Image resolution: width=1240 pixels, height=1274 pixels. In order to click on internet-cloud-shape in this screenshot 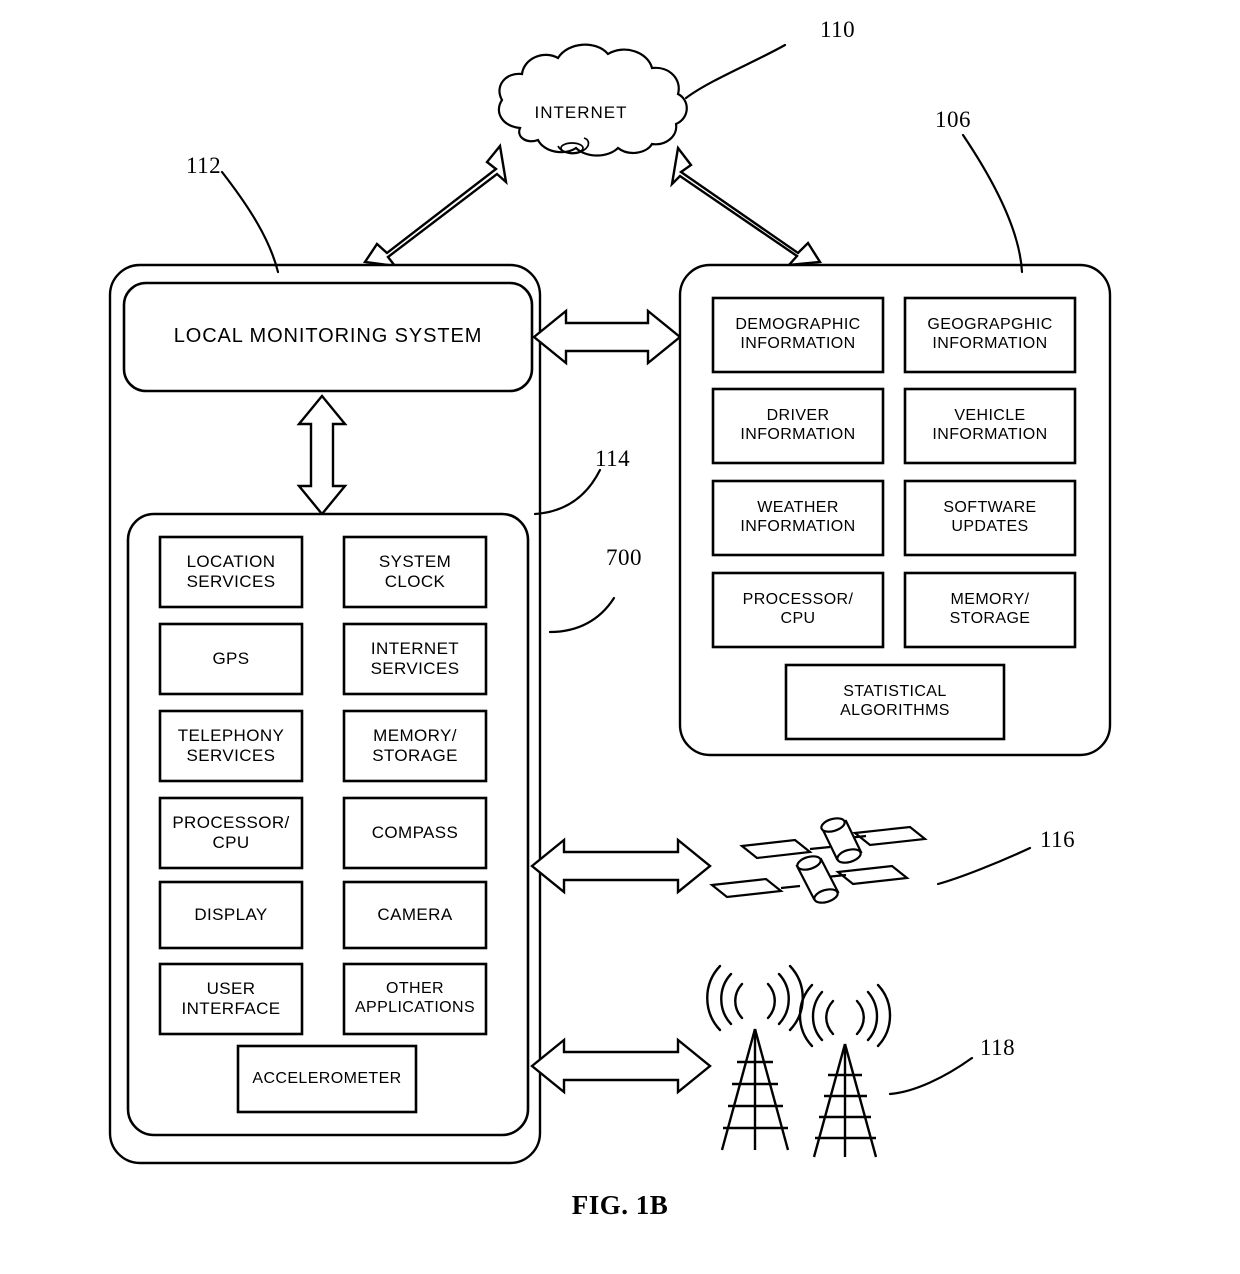, I will do `click(592, 100)`.